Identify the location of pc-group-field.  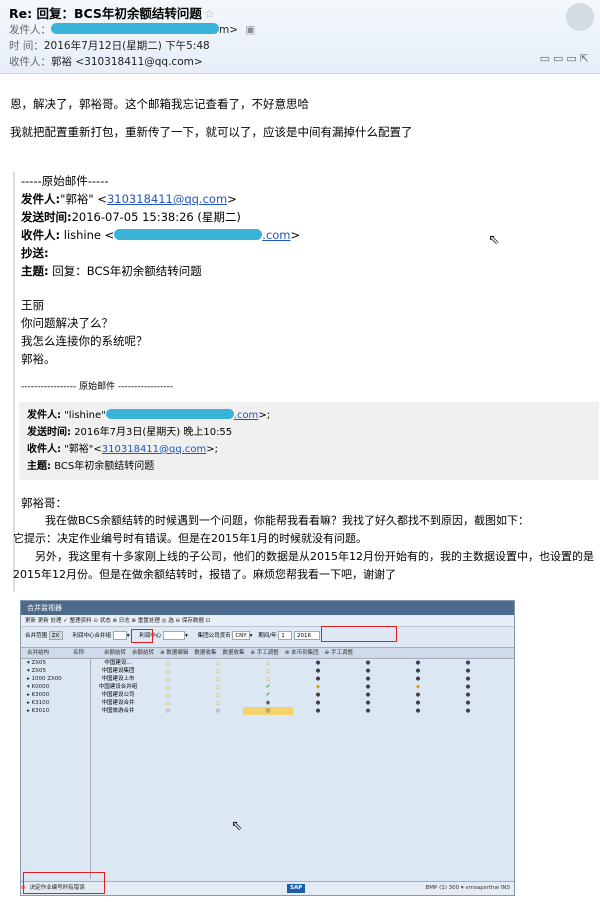
(119, 635).